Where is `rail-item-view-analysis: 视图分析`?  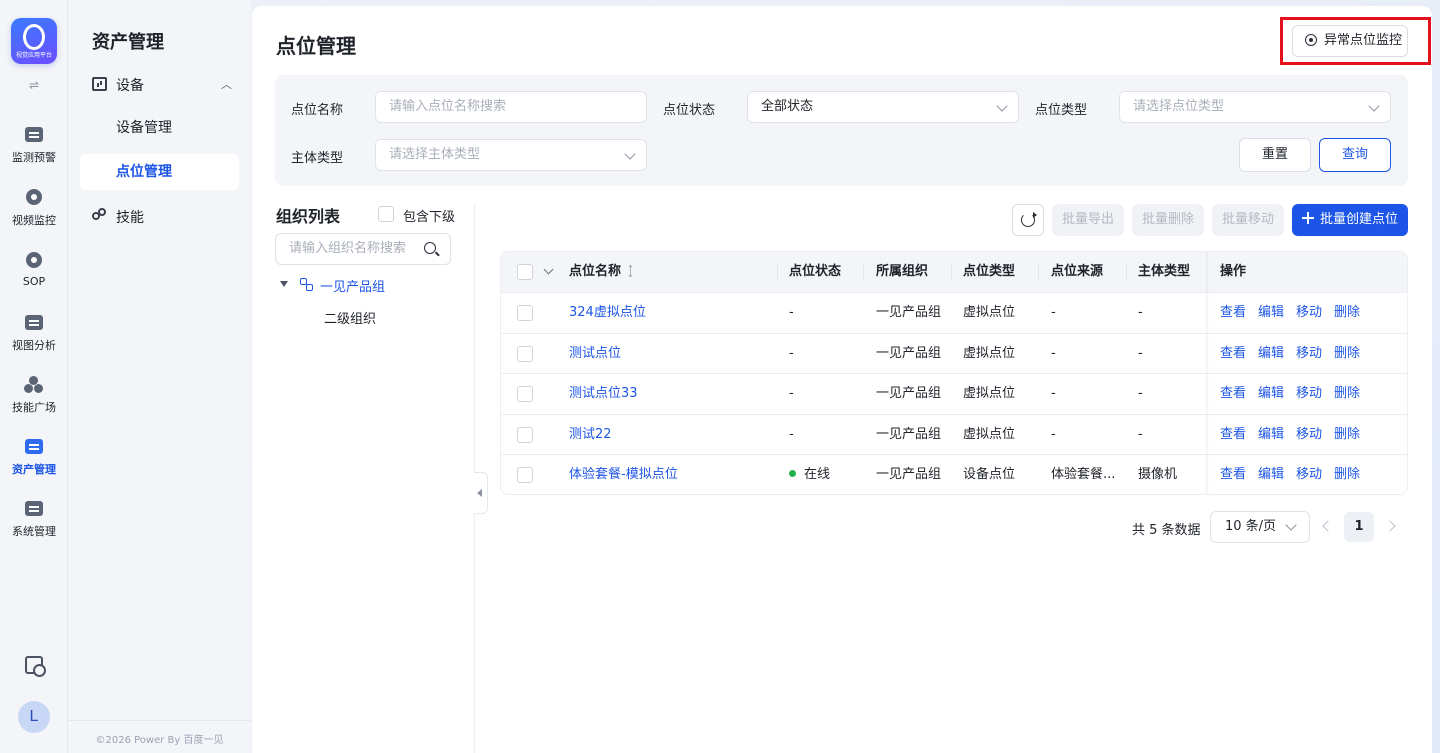
rail-item-view-analysis: 视图分析 is located at coordinates (34, 342).